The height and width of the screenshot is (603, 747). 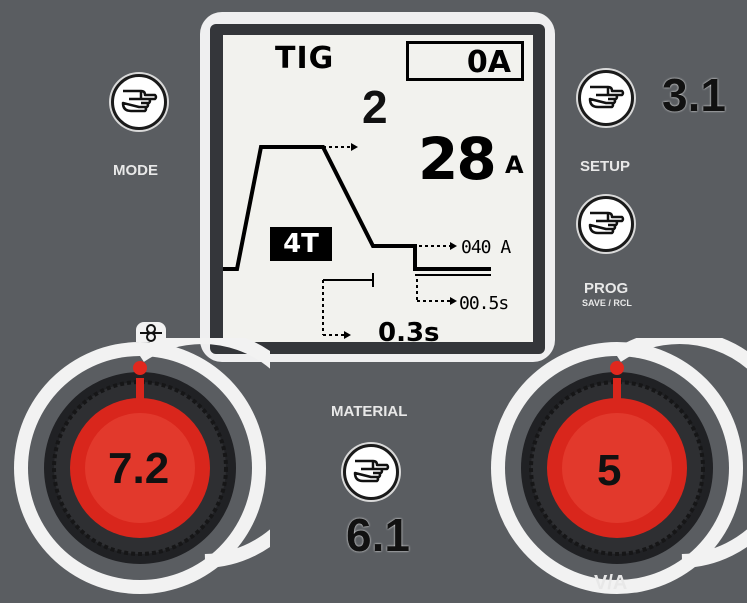 I want to click on final-current-value: 040 A, so click(x=486, y=247).